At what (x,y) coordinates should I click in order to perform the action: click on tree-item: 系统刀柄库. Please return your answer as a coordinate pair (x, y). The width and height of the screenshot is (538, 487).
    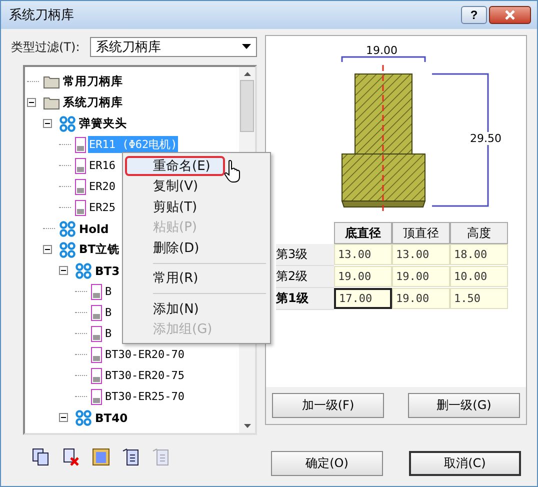
    Looking at the image, I should click on (93, 102).